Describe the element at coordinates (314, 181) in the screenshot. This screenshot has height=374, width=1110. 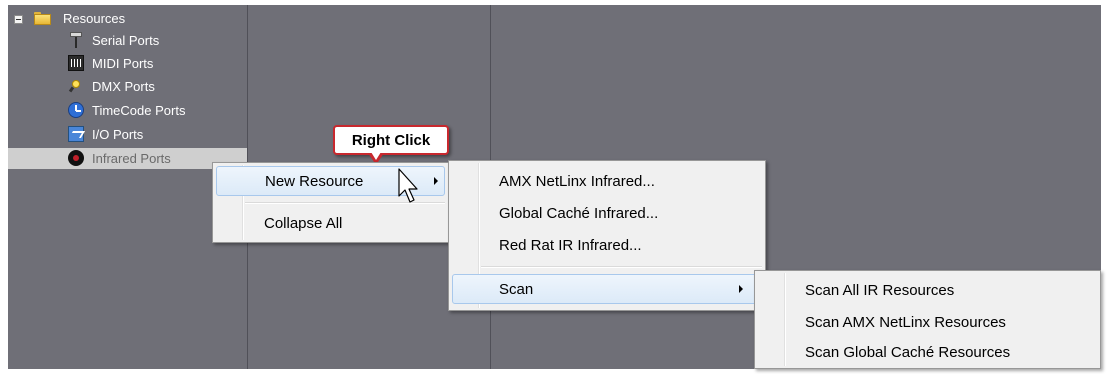
I see `menu-item-label: New Resource` at that location.